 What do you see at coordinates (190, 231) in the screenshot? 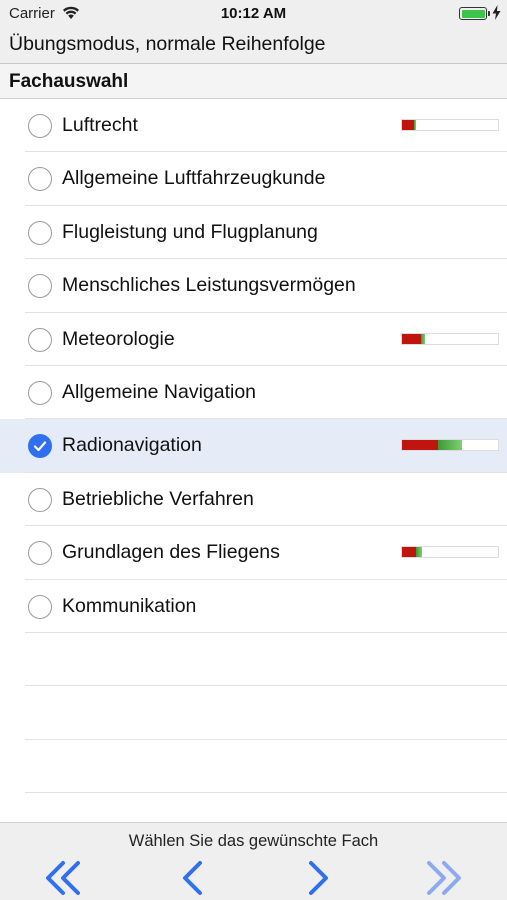
I see `subject-label: Flugleistung und Flugplanung` at bounding box center [190, 231].